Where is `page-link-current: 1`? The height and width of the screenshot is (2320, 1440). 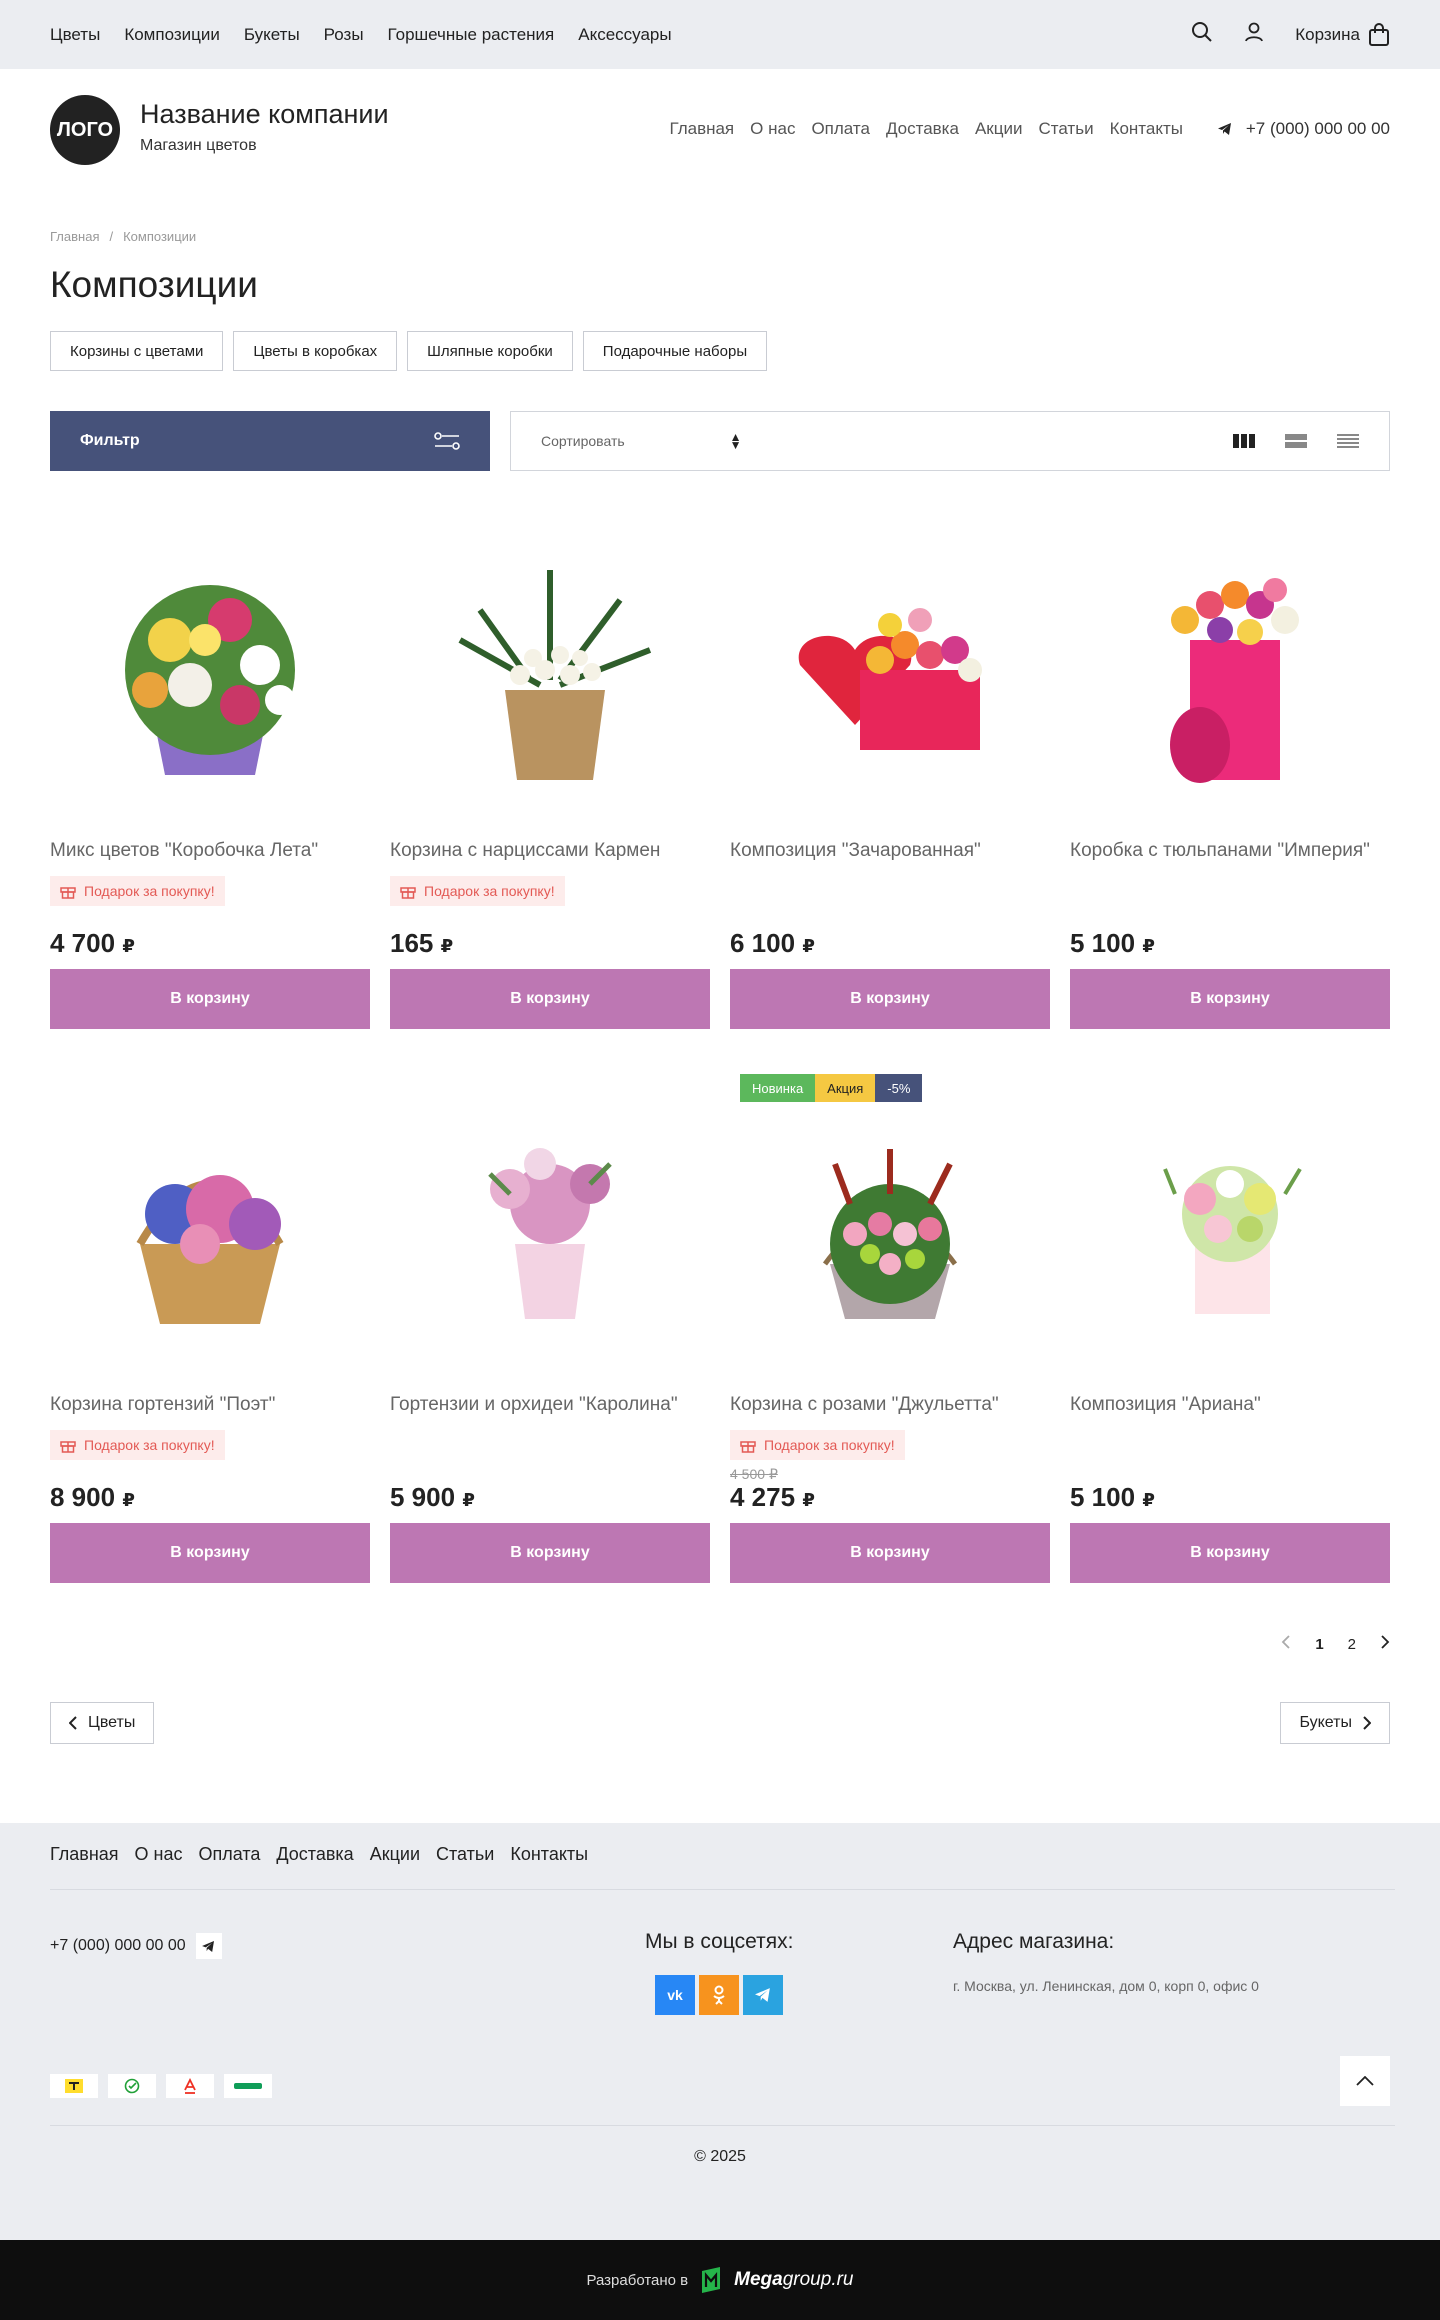
page-link-current: 1 is located at coordinates (1319, 1644).